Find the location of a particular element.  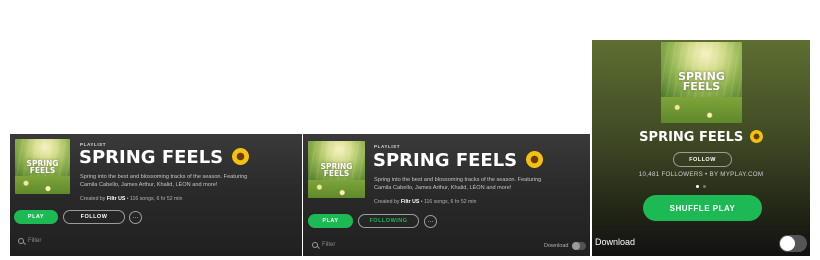

download-toggle-row: Download is located at coordinates (565, 246).